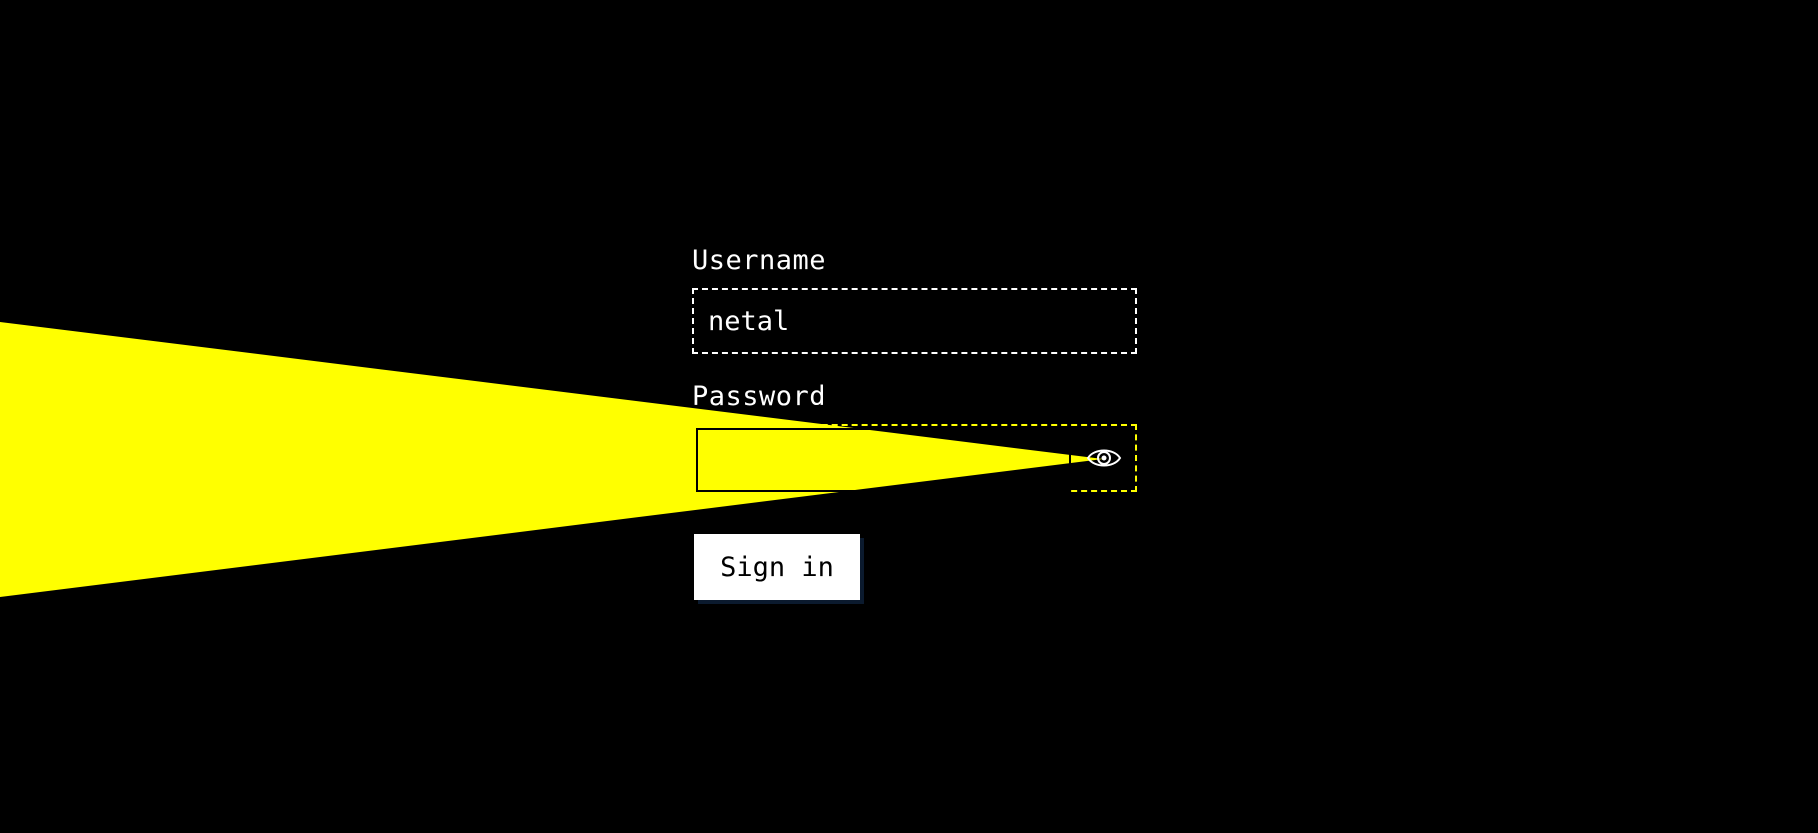  I want to click on username-label: Username, so click(759, 260).